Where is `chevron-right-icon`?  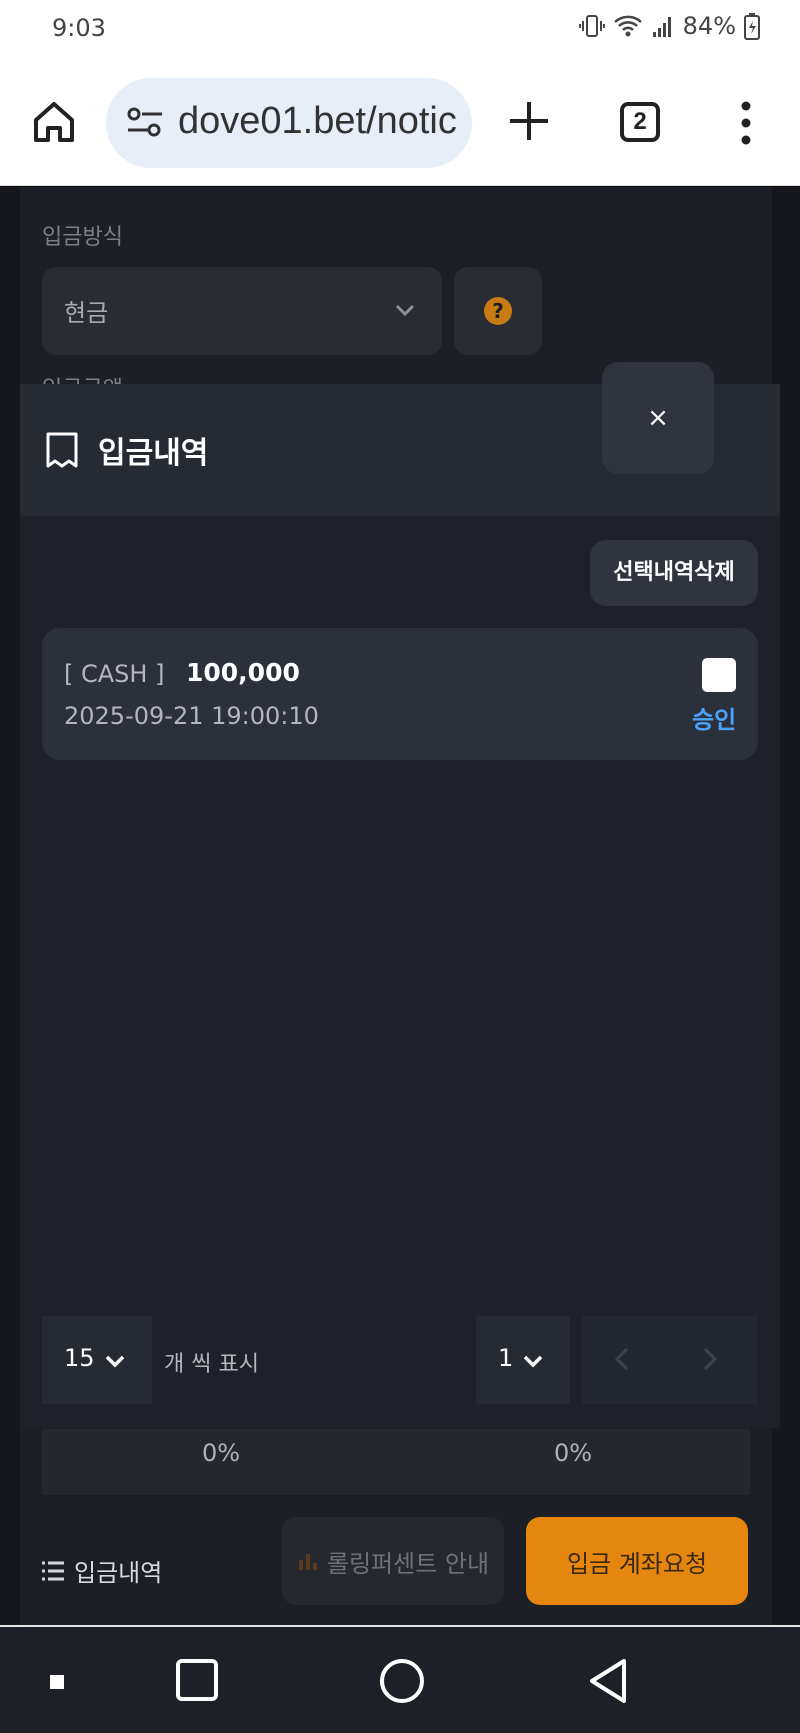
chevron-right-icon is located at coordinates (710, 1359).